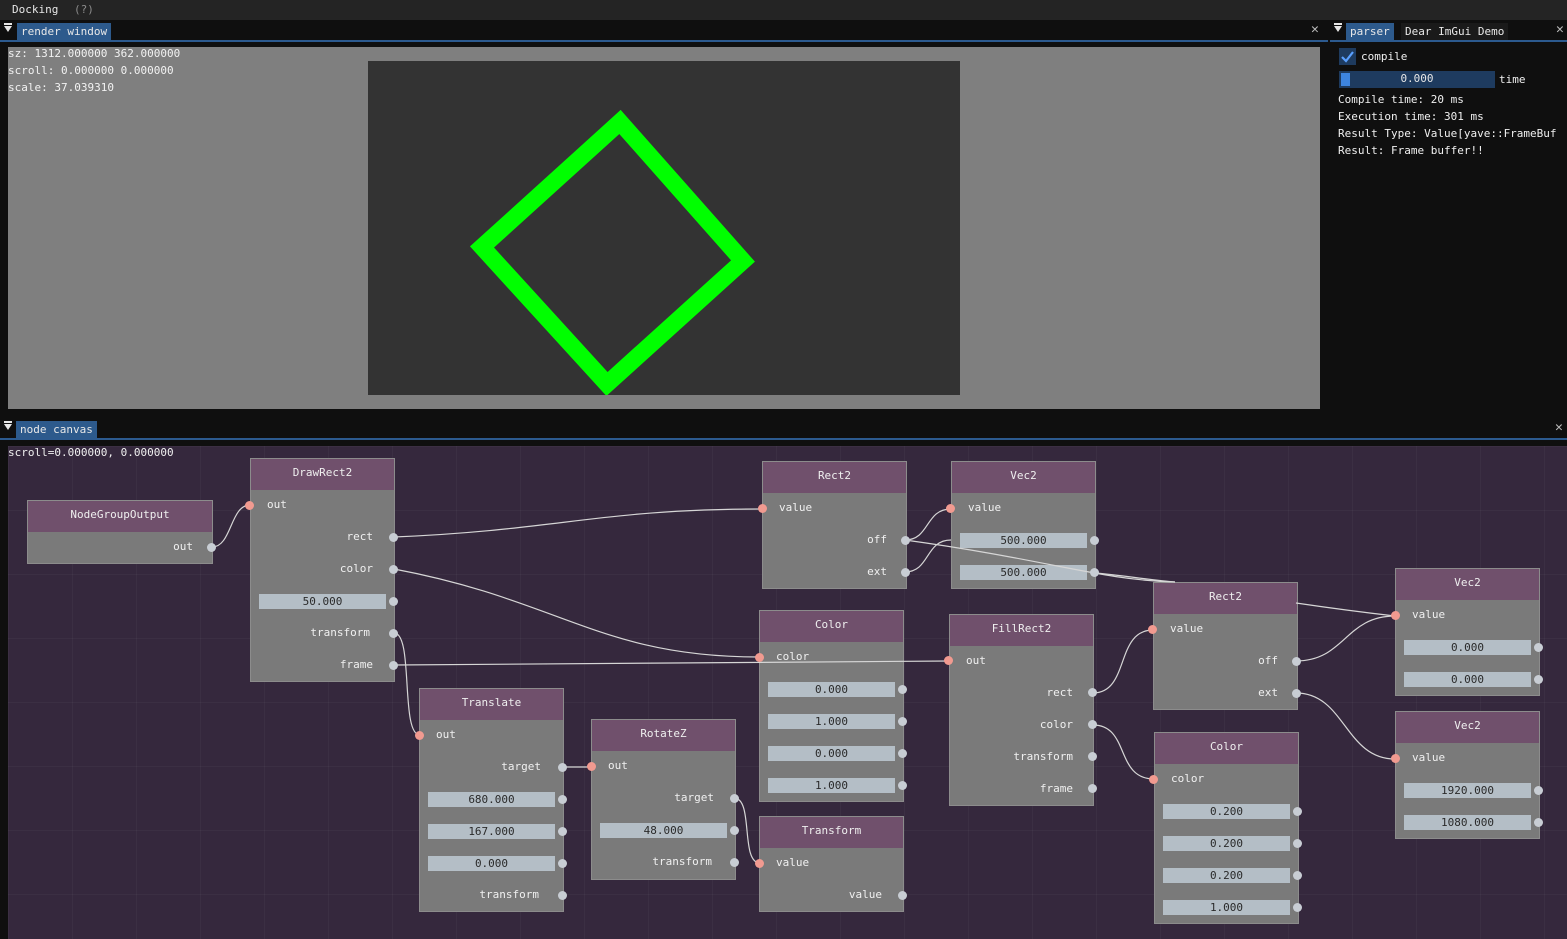 The width and height of the screenshot is (1567, 939). What do you see at coordinates (1226, 828) in the screenshot?
I see `node-color: Color color 0.200 0.200 0.200 1.000` at bounding box center [1226, 828].